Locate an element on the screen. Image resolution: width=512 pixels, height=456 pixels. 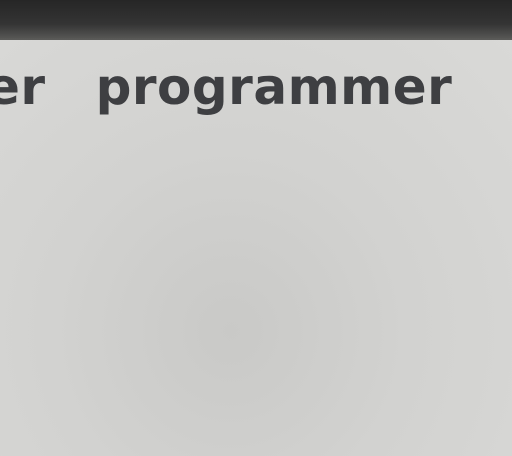
top-dark-band is located at coordinates (256, 22).